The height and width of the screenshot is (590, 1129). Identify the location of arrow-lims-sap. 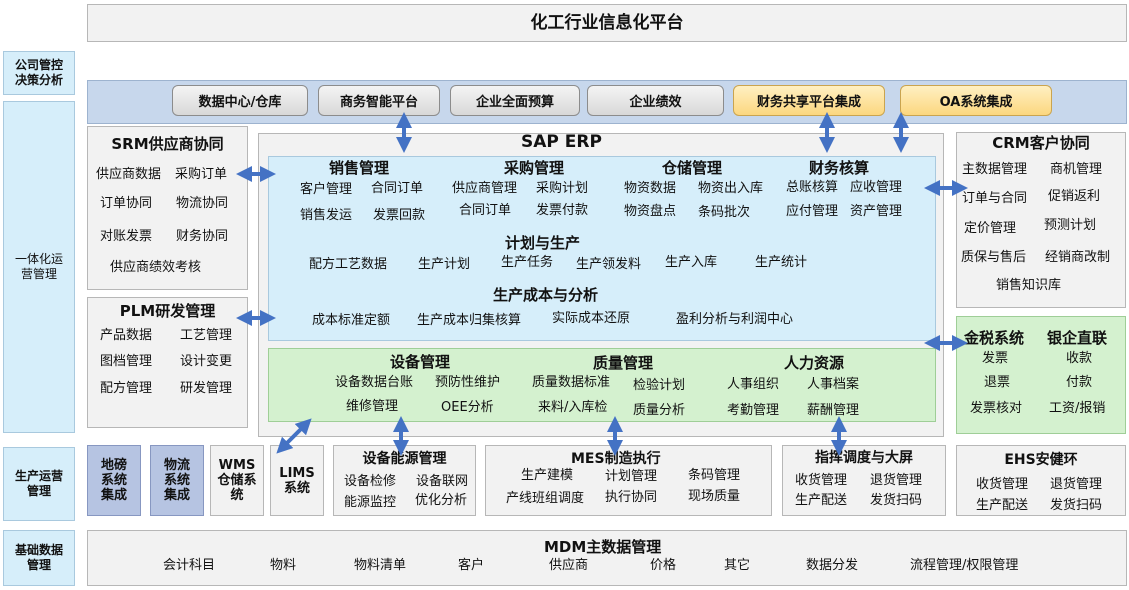
(294, 436).